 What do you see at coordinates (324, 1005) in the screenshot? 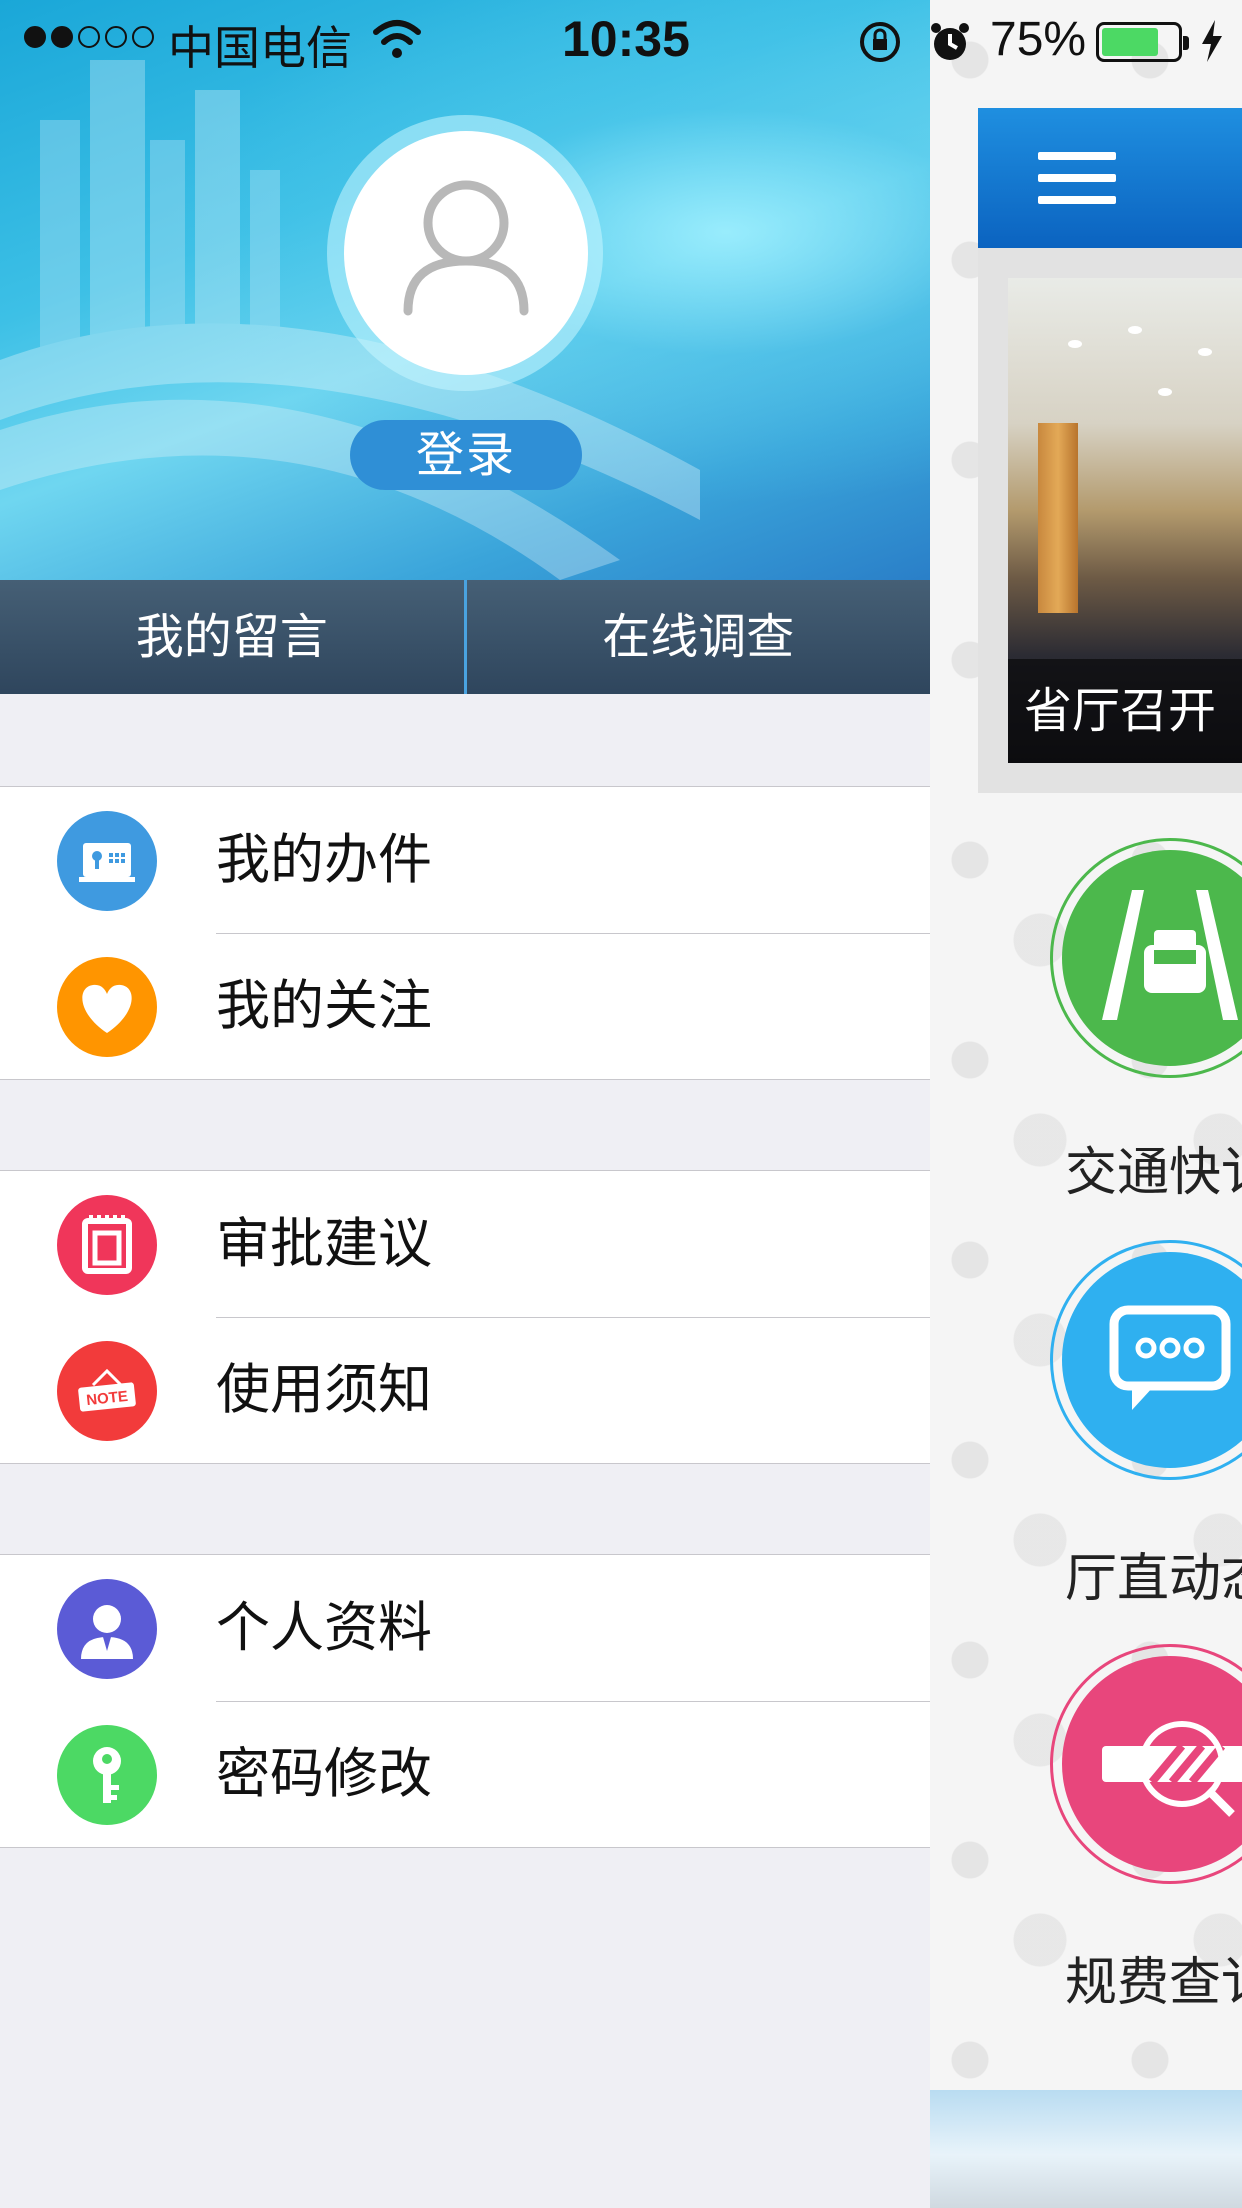
I see `menu-item-label: 我的关注` at bounding box center [324, 1005].